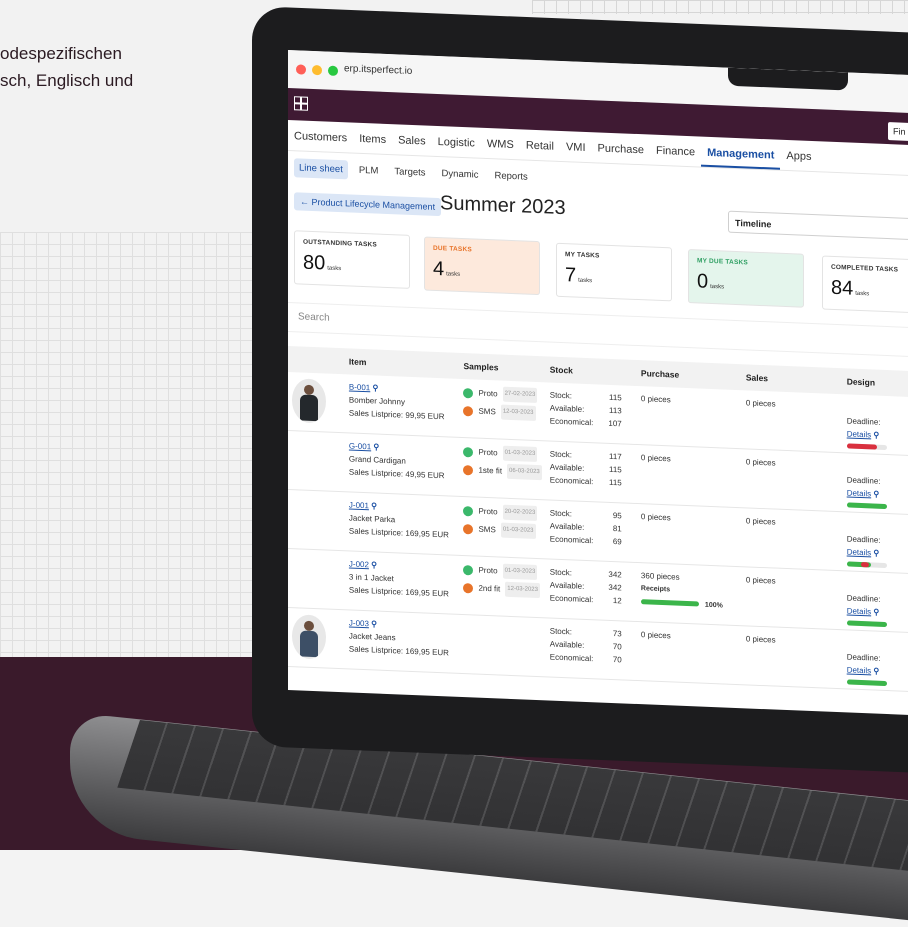 Image resolution: width=908 pixels, height=927 pixels. What do you see at coordinates (875, 383) in the screenshot?
I see `column-header-design: Design` at bounding box center [875, 383].